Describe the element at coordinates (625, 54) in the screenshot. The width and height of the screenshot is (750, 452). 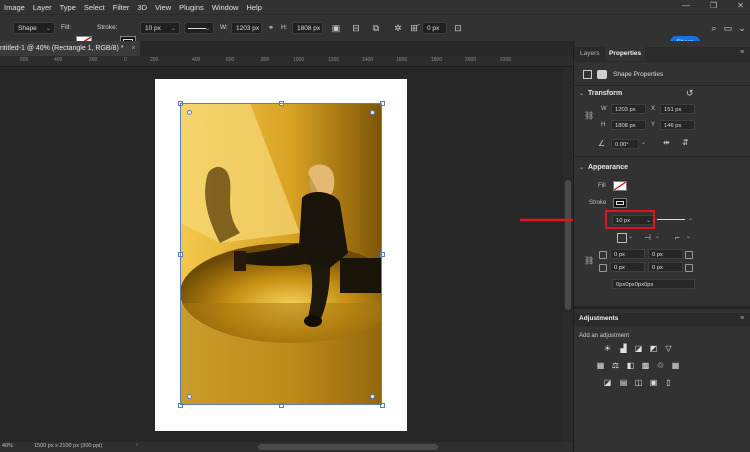
I see `tab-properties: Properties` at that location.